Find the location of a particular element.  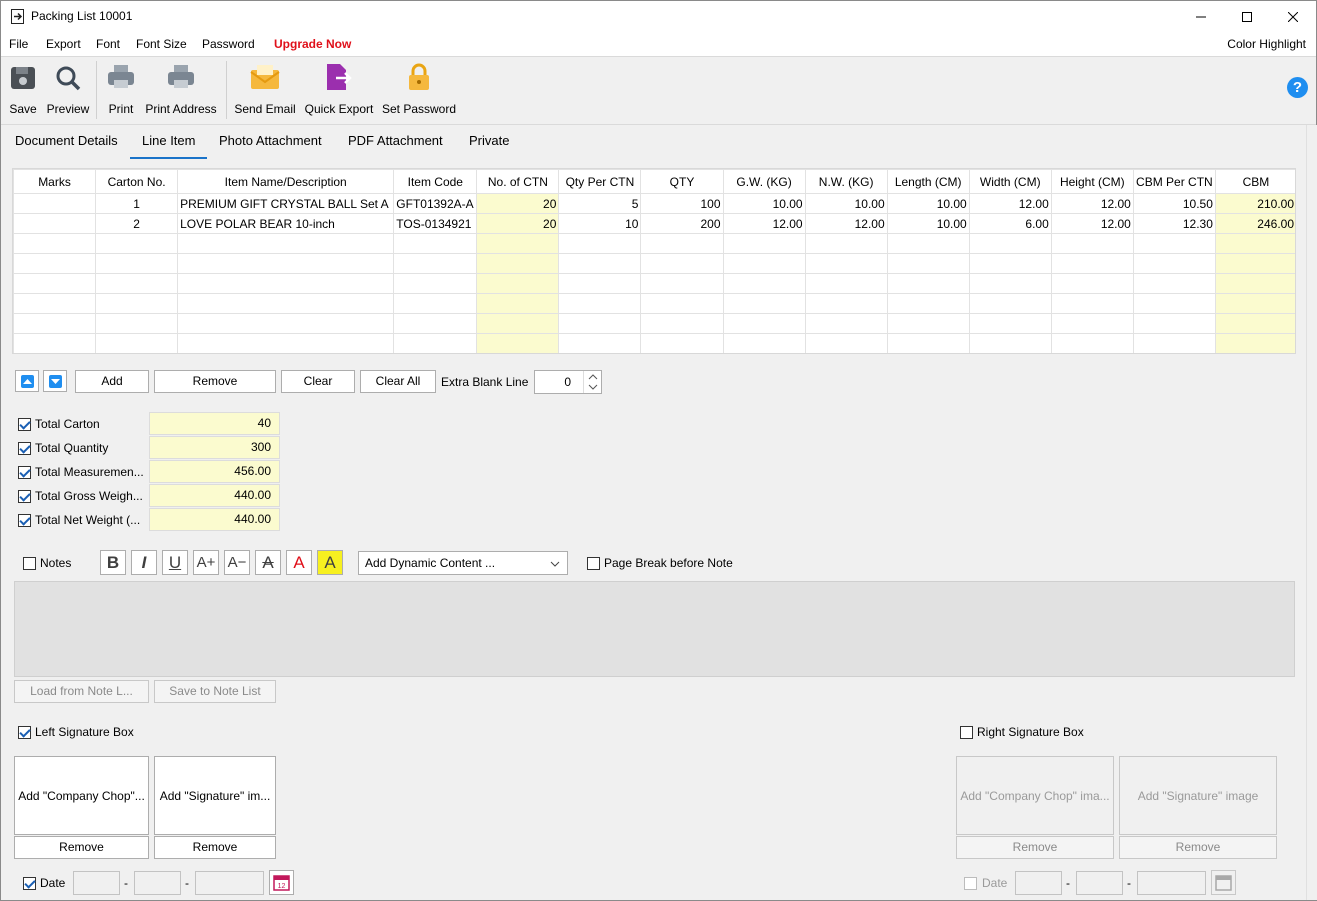

right-signature-remove-button: Remove is located at coordinates (1198, 847).